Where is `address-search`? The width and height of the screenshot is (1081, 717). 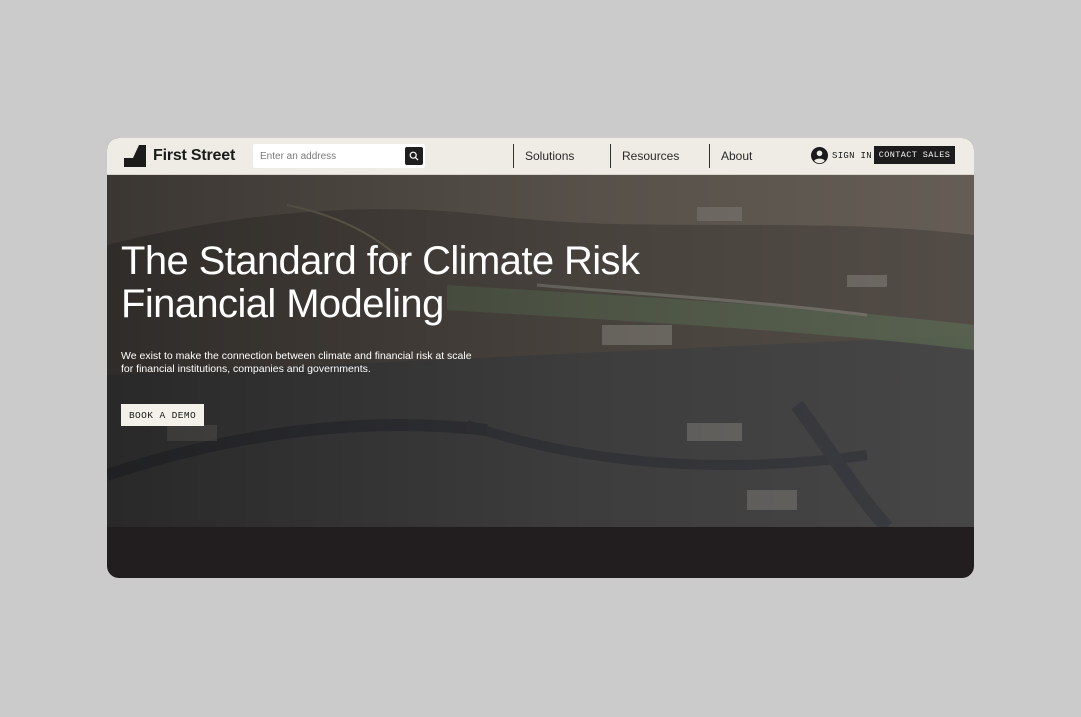
address-search is located at coordinates (339, 156).